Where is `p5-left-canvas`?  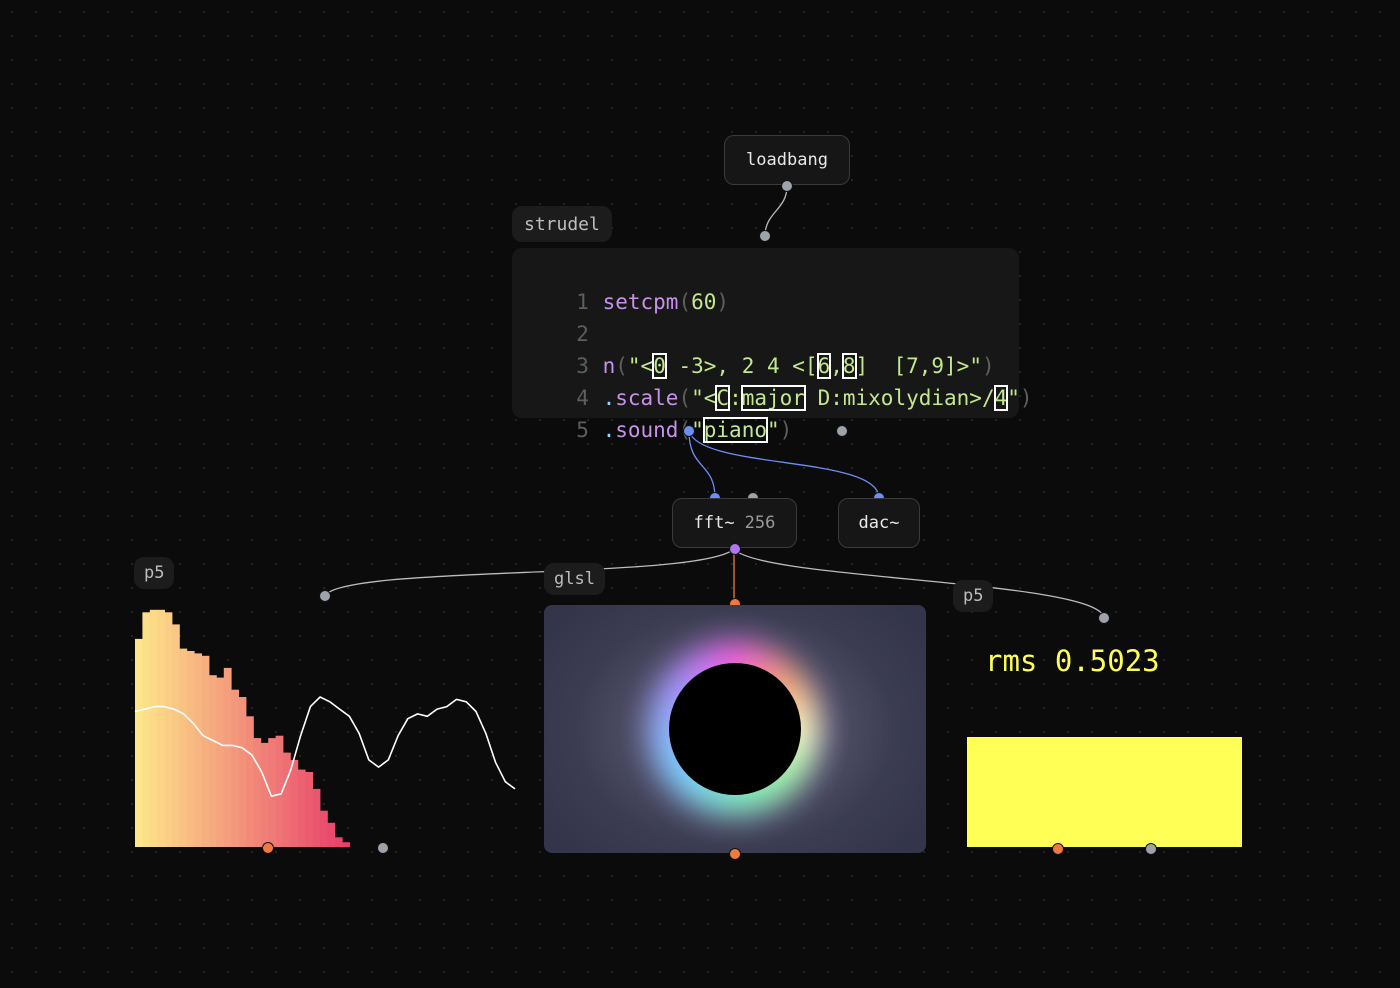
p5-left-canvas is located at coordinates (325, 726).